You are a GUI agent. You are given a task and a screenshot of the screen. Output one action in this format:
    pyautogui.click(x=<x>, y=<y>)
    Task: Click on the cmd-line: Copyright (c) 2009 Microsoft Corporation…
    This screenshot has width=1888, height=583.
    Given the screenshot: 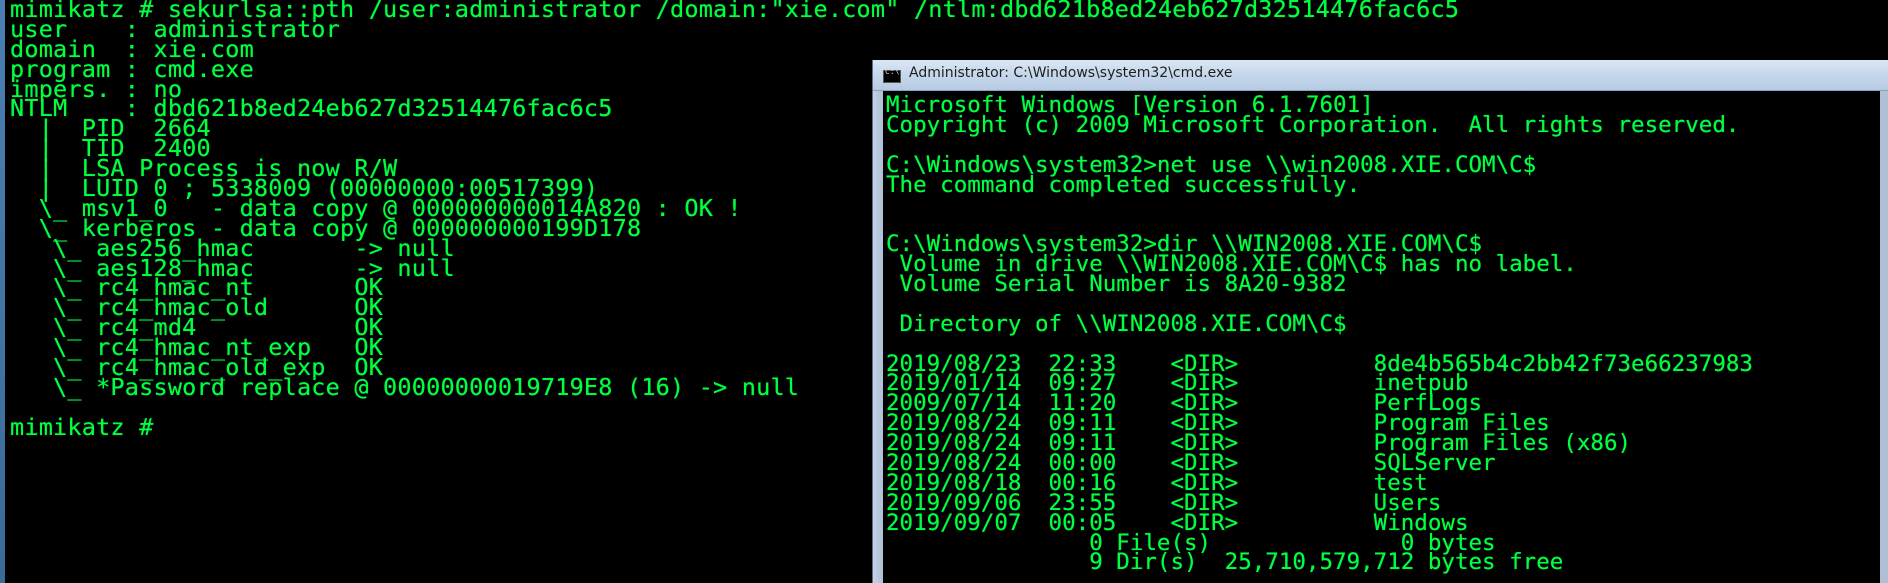 What is the action you would take?
    pyautogui.click(x=1313, y=124)
    